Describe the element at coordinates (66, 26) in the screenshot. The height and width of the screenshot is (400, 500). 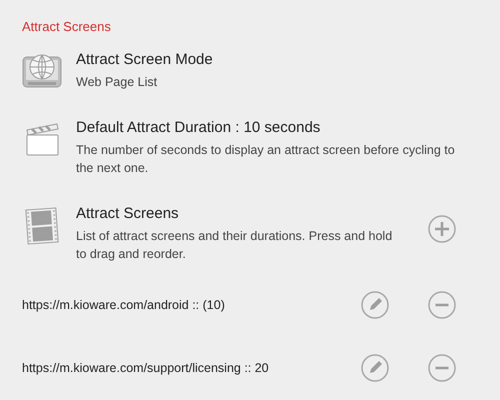
I see `section-header: Attract Screens` at that location.